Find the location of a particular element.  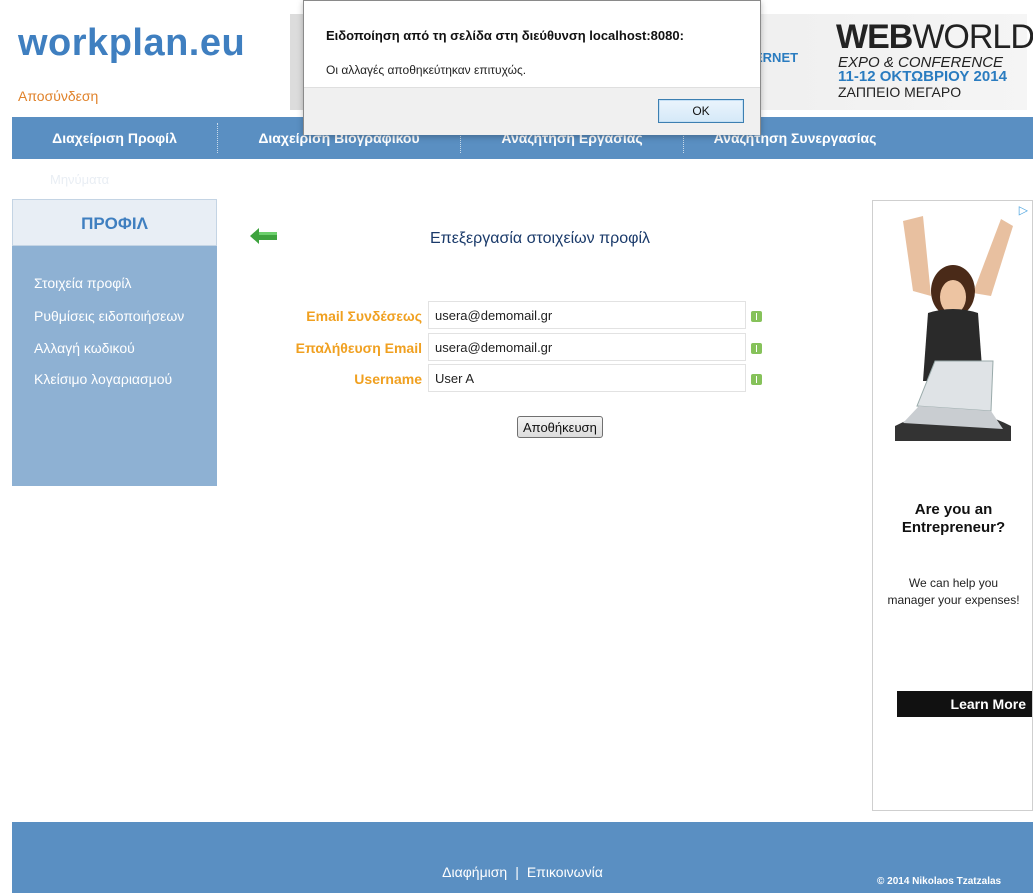

banner-dates-text: 11-12 ΟΚΤΩΒΡΙΟΥ 2014 is located at coordinates (922, 76).